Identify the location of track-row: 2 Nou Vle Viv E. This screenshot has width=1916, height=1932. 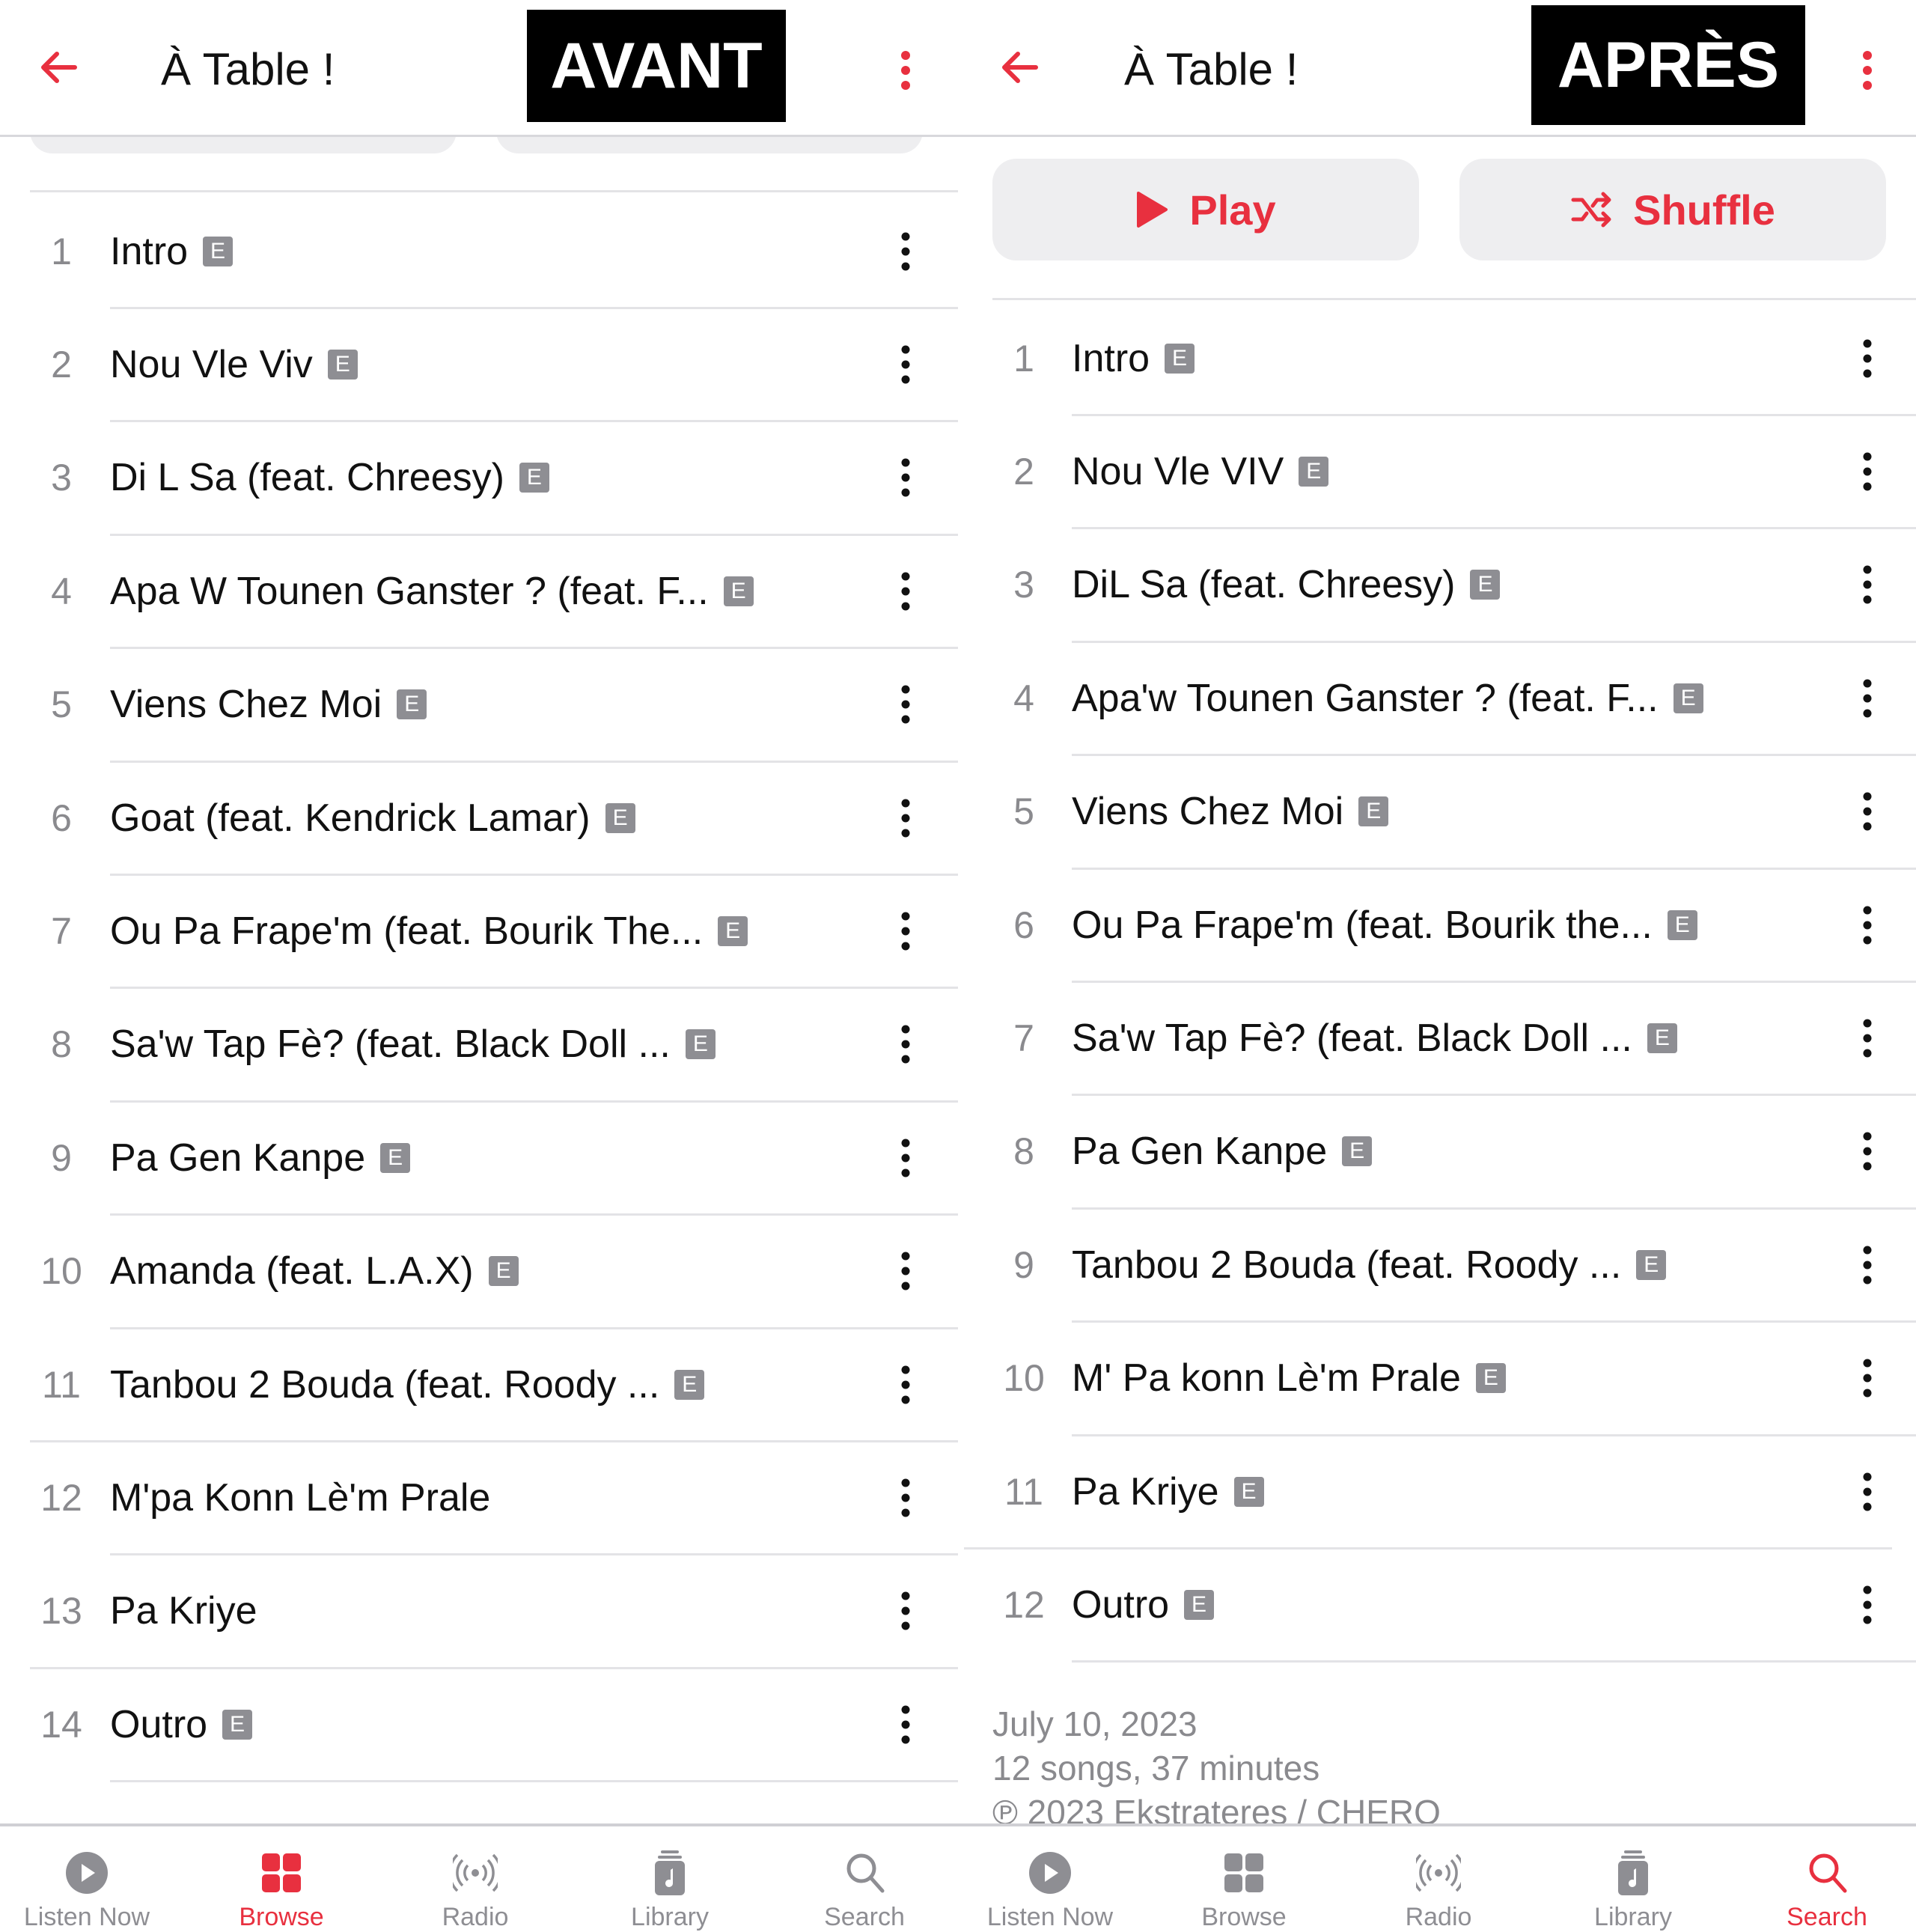
(479, 364).